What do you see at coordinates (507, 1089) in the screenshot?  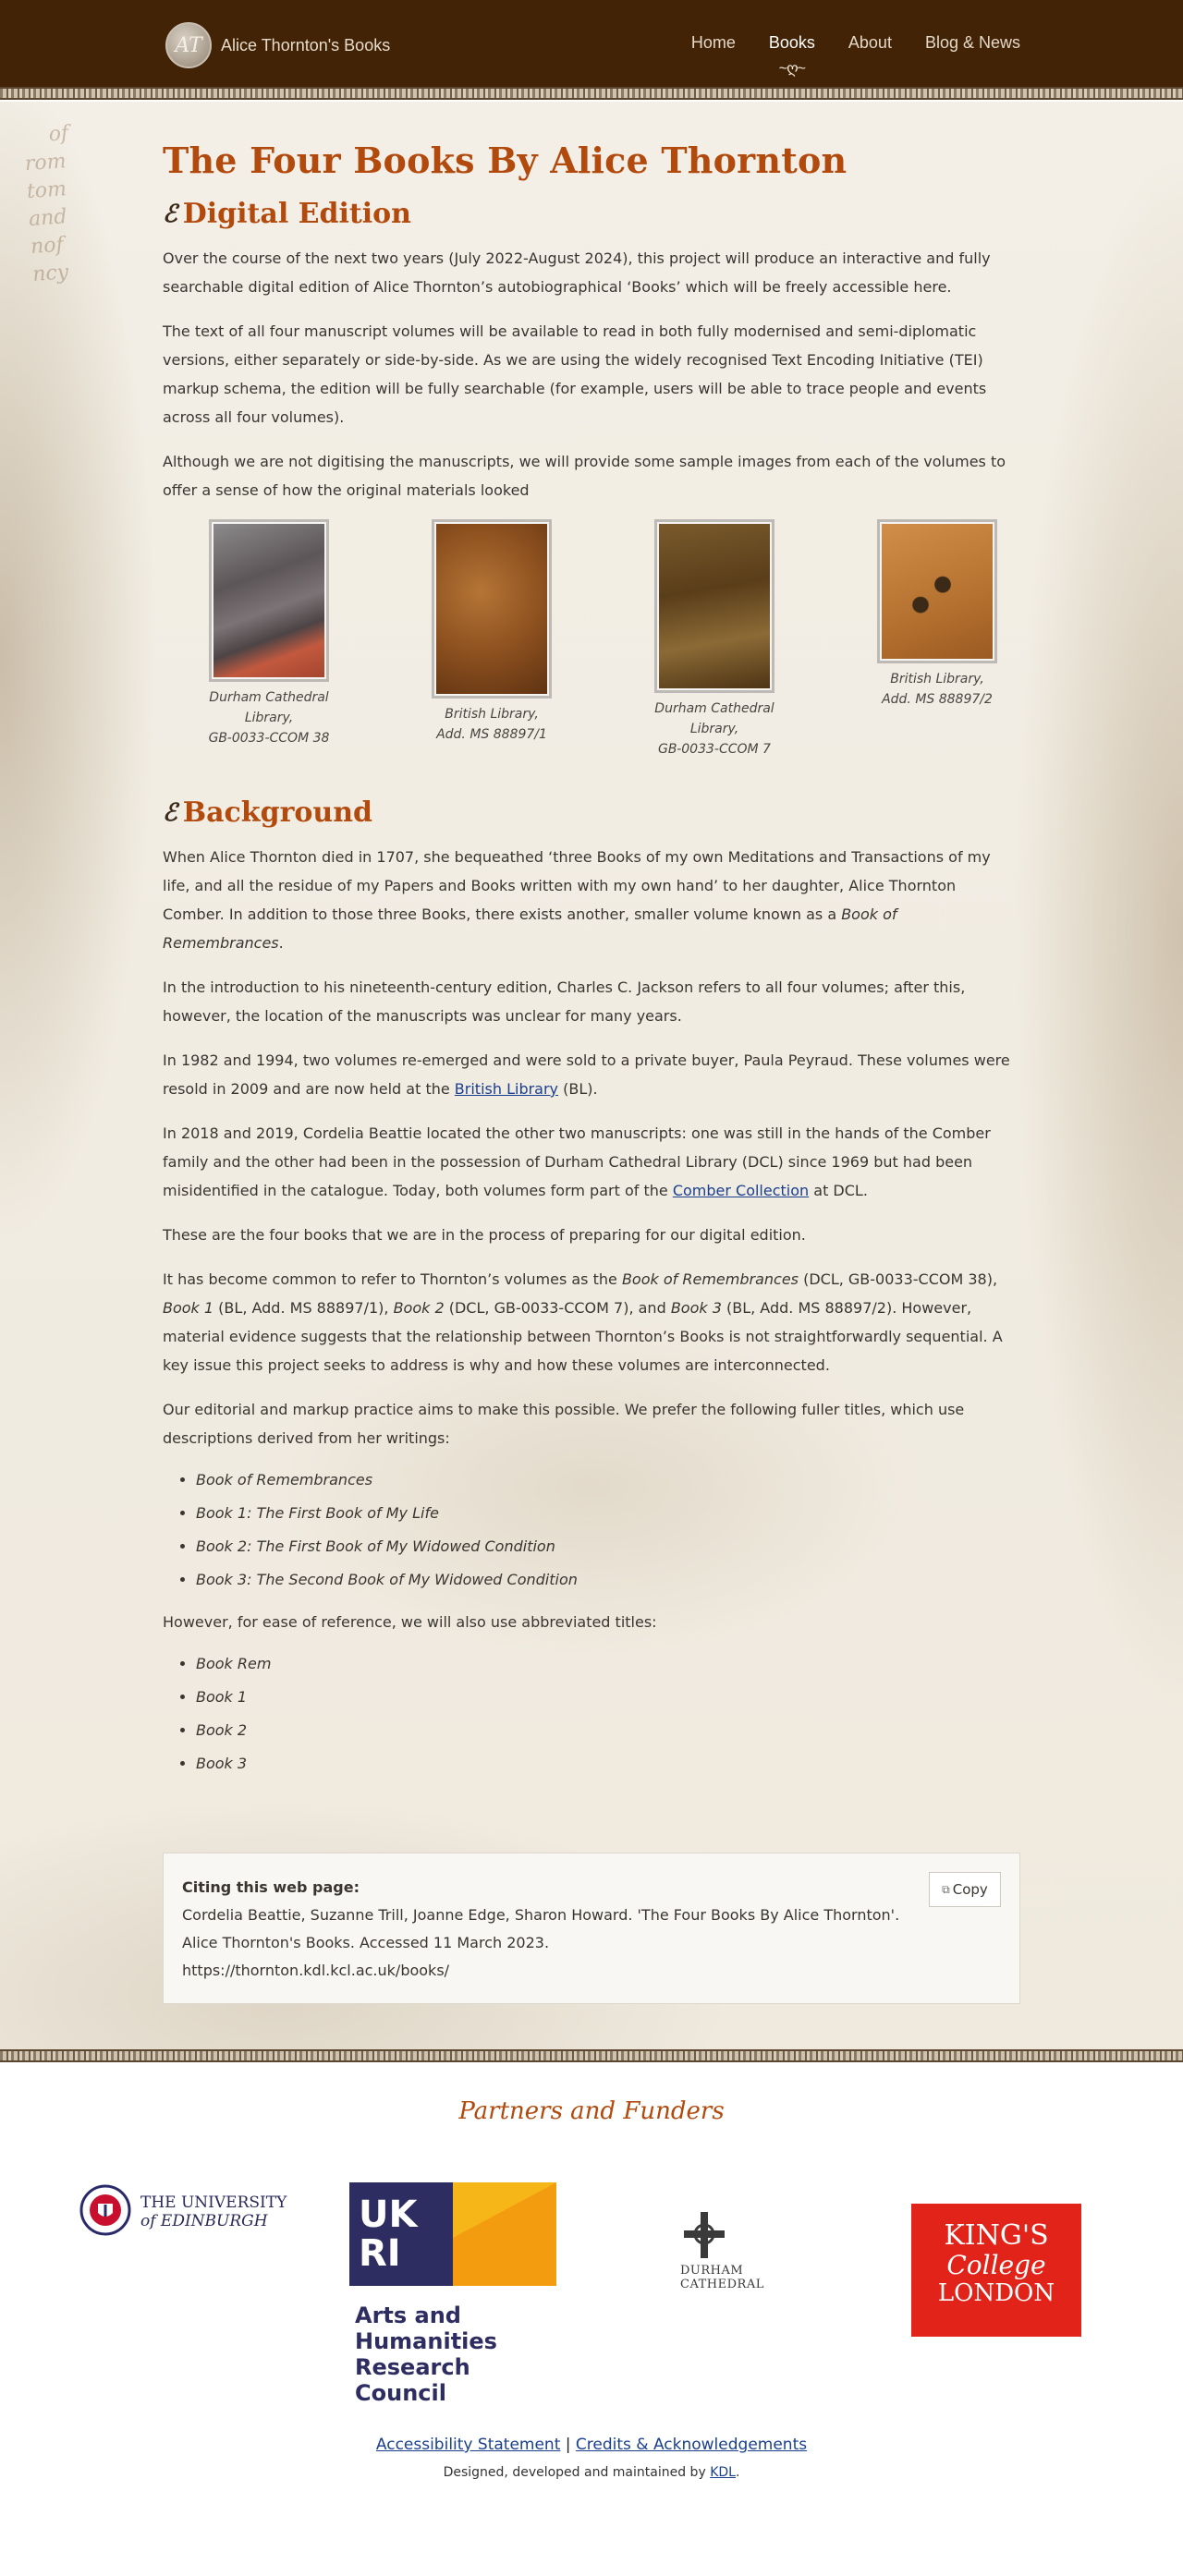 I see `british-library-link: British Library` at bounding box center [507, 1089].